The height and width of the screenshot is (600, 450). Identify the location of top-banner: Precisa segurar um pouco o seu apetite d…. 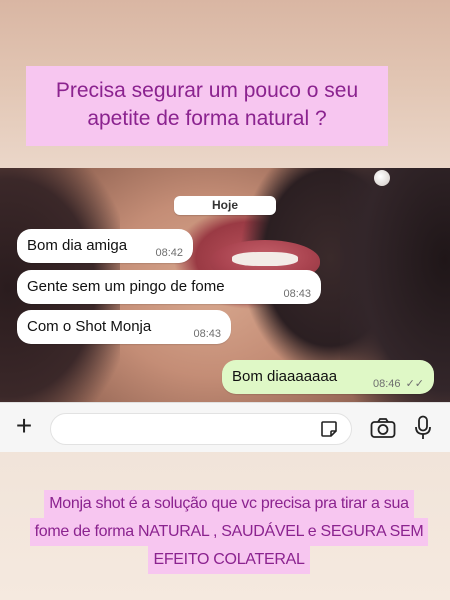
(207, 106).